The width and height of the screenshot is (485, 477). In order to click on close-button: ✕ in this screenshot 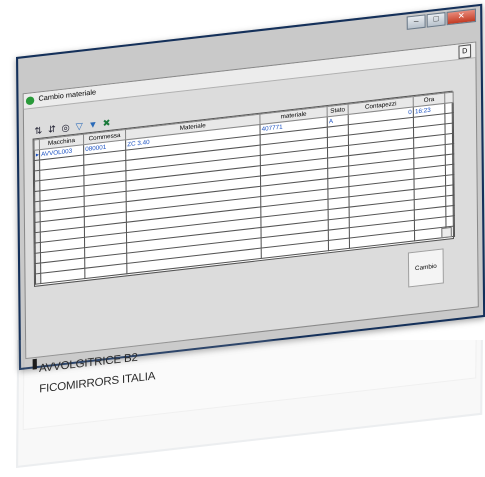, I will do `click(461, 17)`.